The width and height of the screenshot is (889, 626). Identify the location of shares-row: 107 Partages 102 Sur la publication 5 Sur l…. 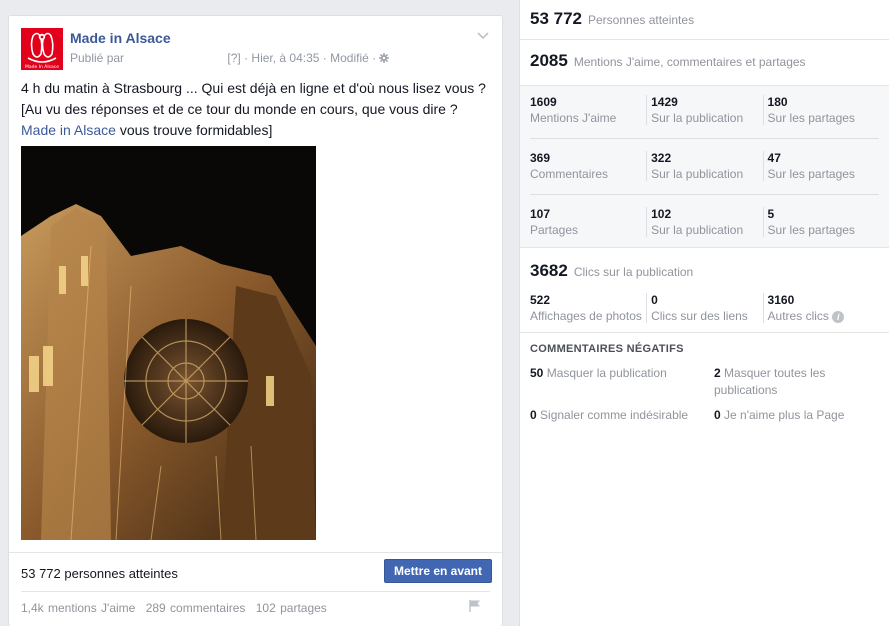
(704, 222).